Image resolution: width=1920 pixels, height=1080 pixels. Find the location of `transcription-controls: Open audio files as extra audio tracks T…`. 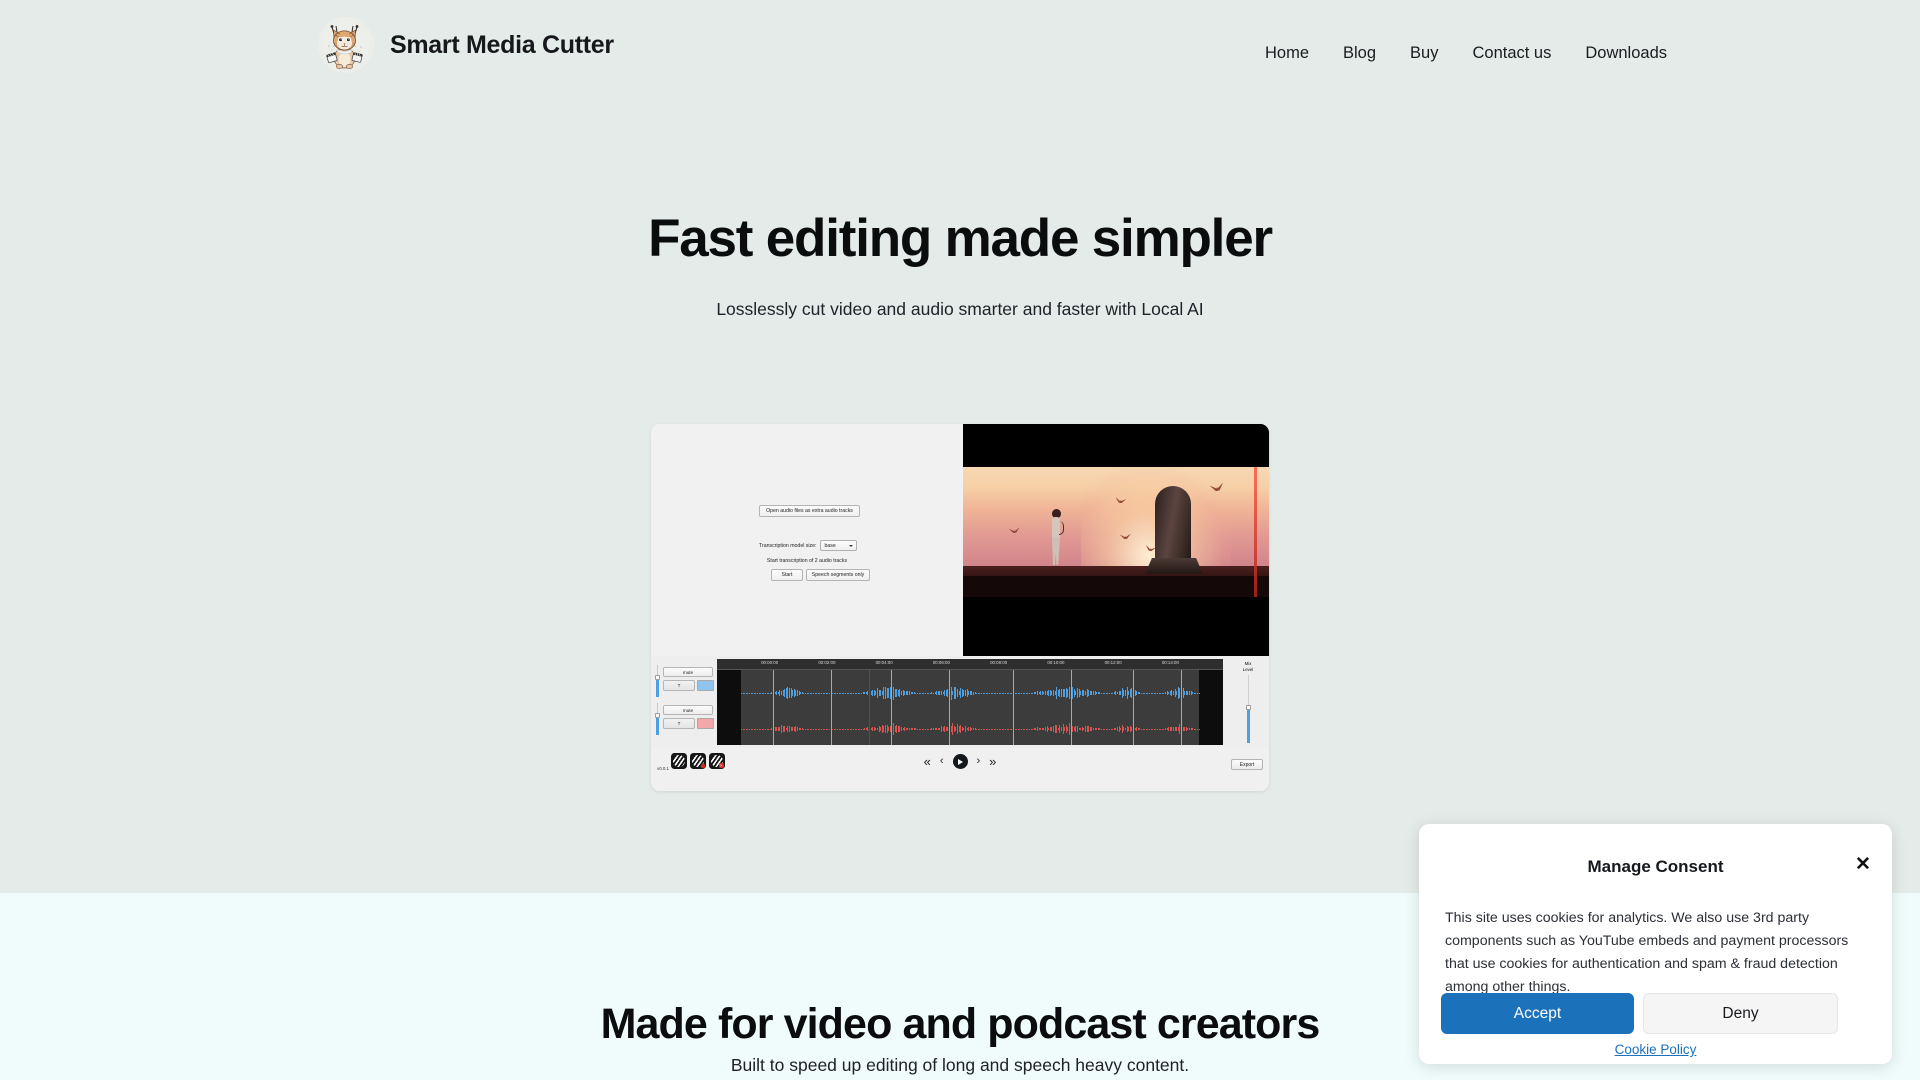

transcription-controls: Open audio files as extra audio tracks T… is located at coordinates (807, 540).